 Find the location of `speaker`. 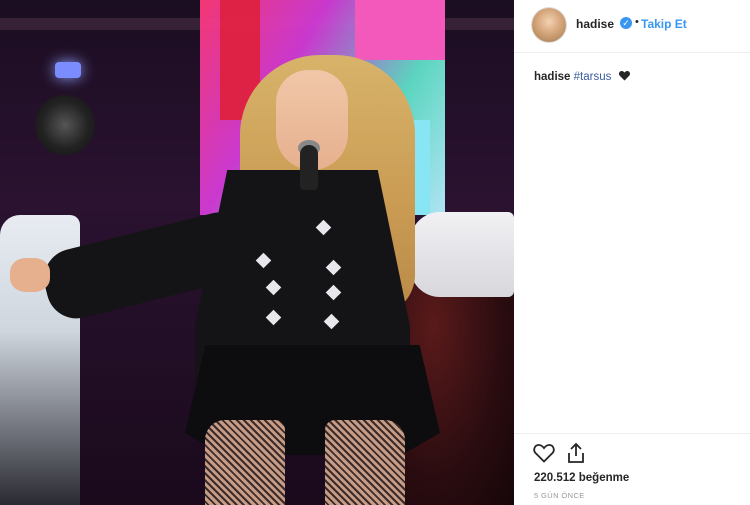

speaker is located at coordinates (65, 125).